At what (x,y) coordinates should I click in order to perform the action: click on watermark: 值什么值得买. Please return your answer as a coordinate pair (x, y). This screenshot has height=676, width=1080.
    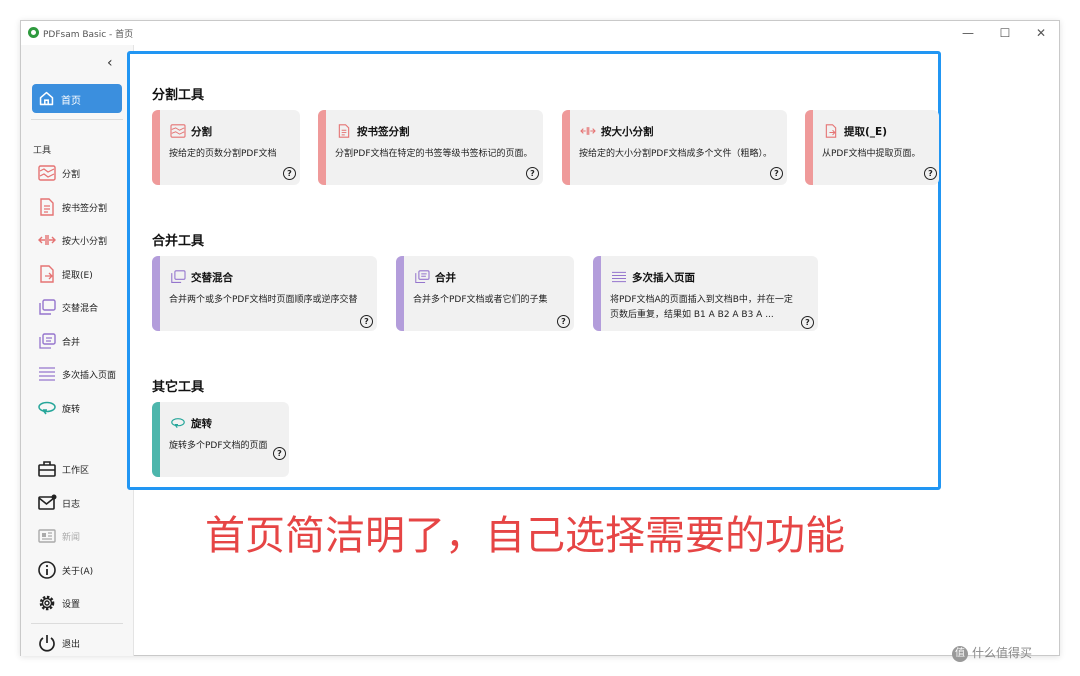
    Looking at the image, I should click on (992, 653).